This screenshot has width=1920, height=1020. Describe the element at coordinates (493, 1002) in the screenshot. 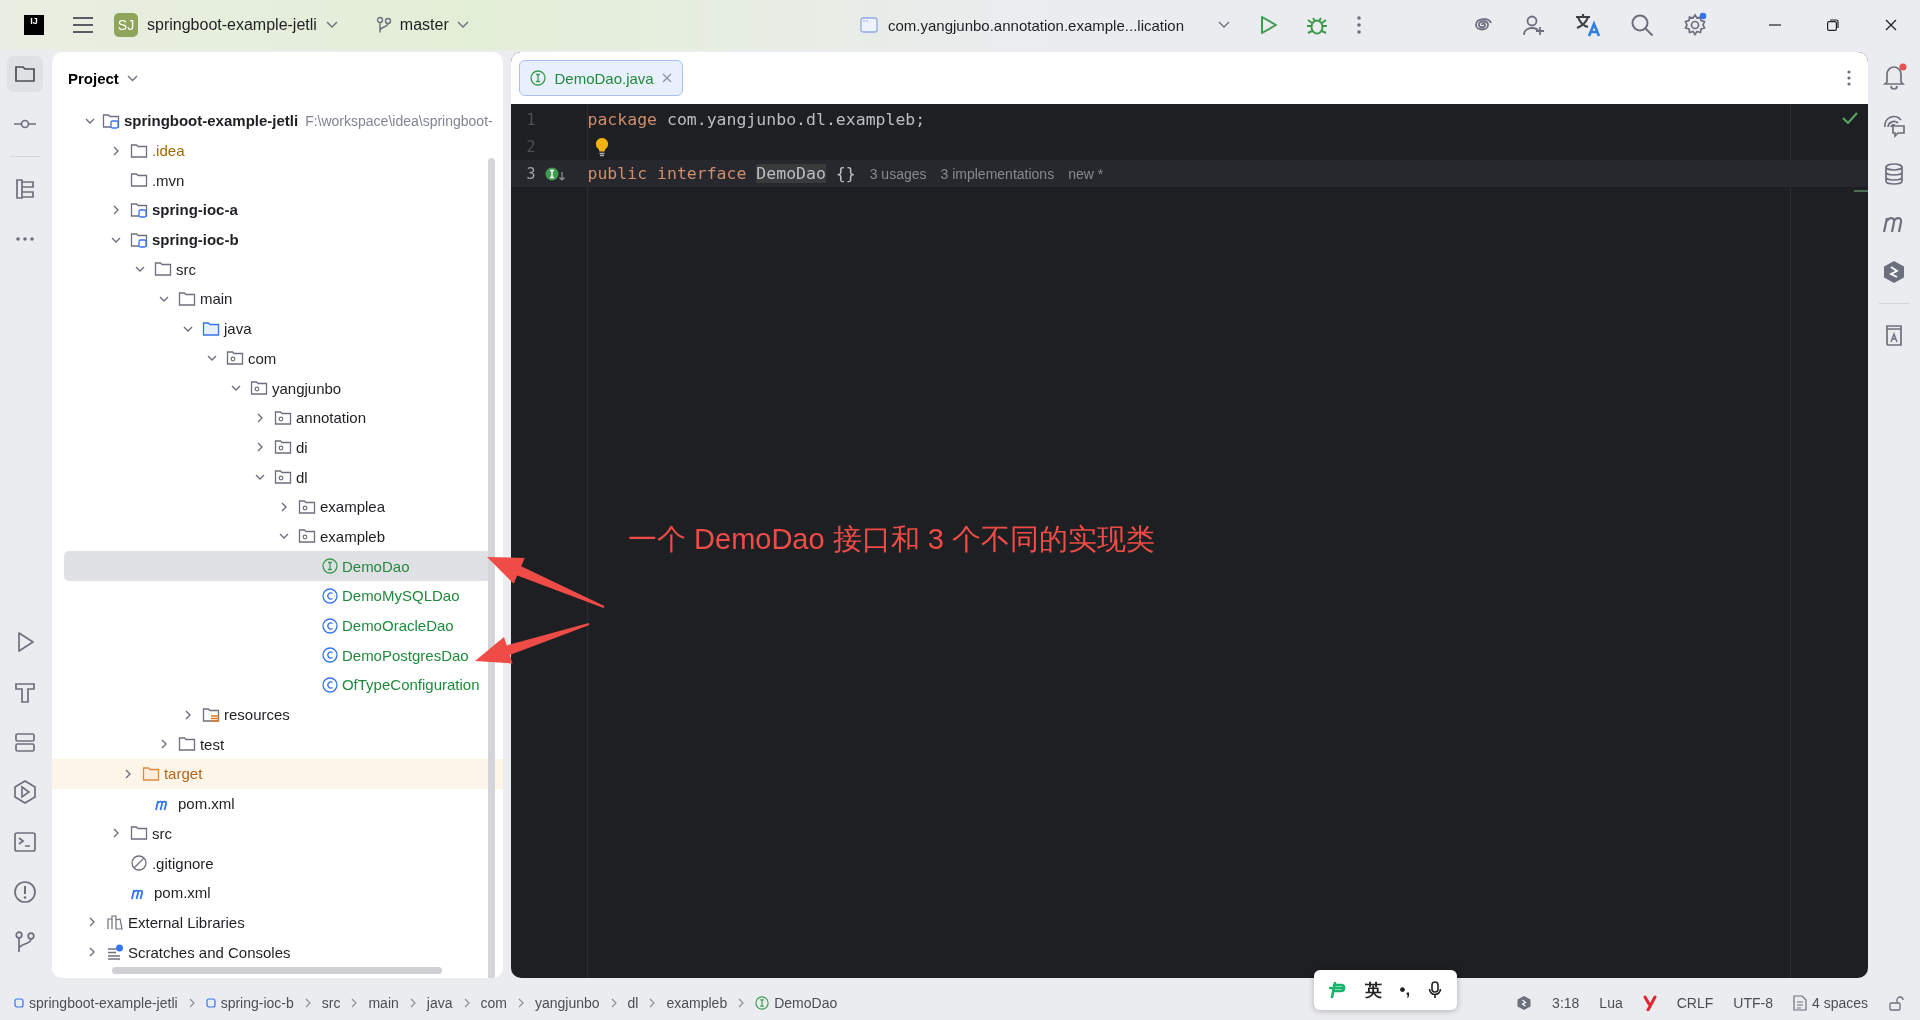

I see `breadcrumb: com` at that location.